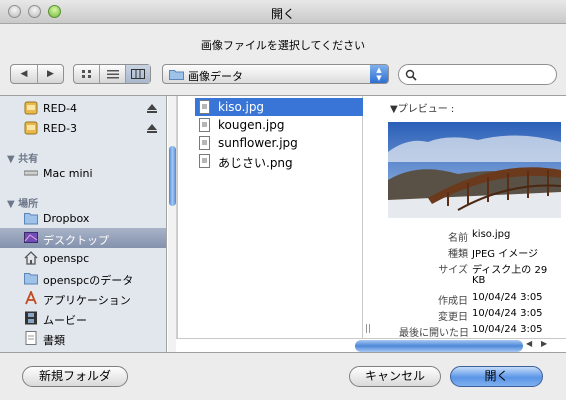 This screenshot has height=400, width=566. Describe the element at coordinates (66, 218) in the screenshot. I see `sidebar-item-label: Dropbox` at that location.